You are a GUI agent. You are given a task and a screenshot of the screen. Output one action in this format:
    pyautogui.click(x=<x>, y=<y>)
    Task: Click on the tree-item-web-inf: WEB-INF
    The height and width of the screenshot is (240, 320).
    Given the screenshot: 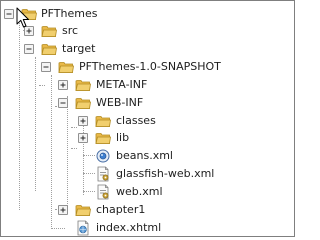 What is the action you would take?
    pyautogui.click(x=101, y=103)
    